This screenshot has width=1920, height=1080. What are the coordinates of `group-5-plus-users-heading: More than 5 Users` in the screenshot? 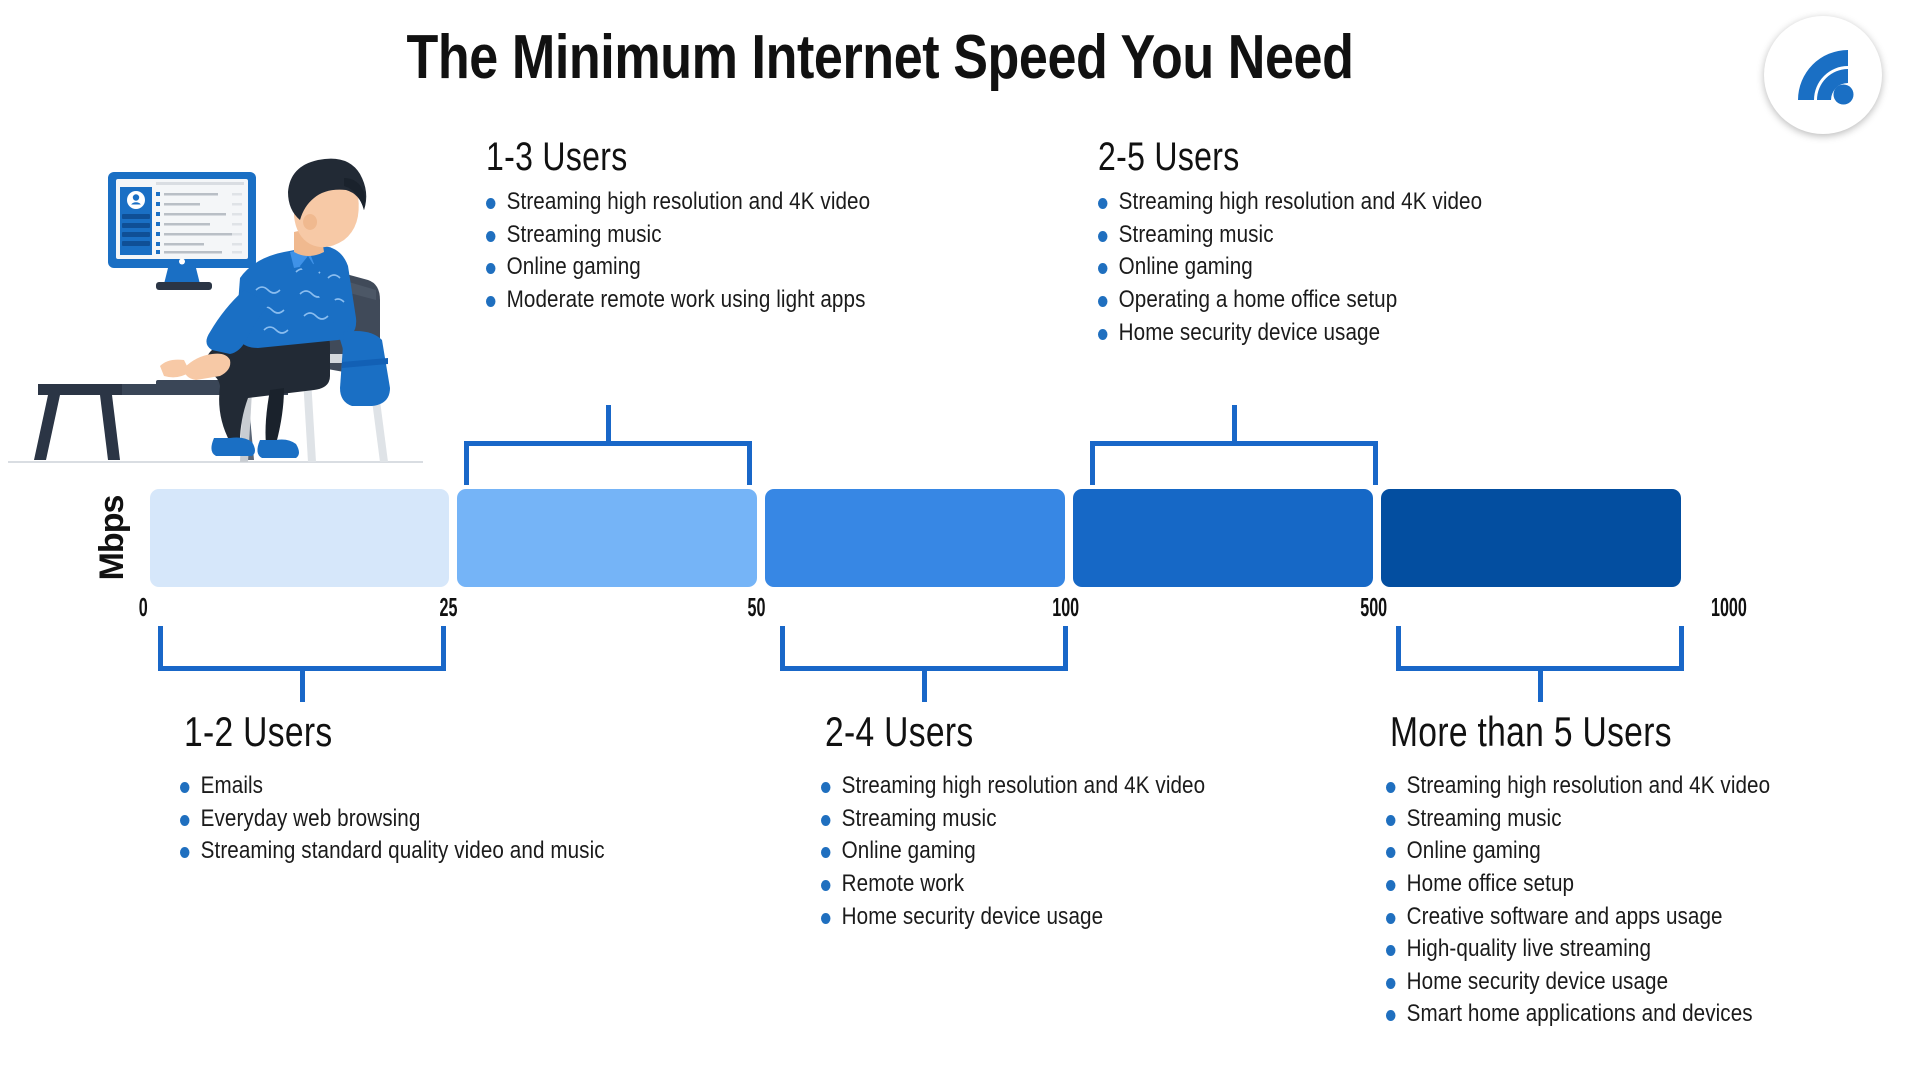 It's located at (1531, 731).